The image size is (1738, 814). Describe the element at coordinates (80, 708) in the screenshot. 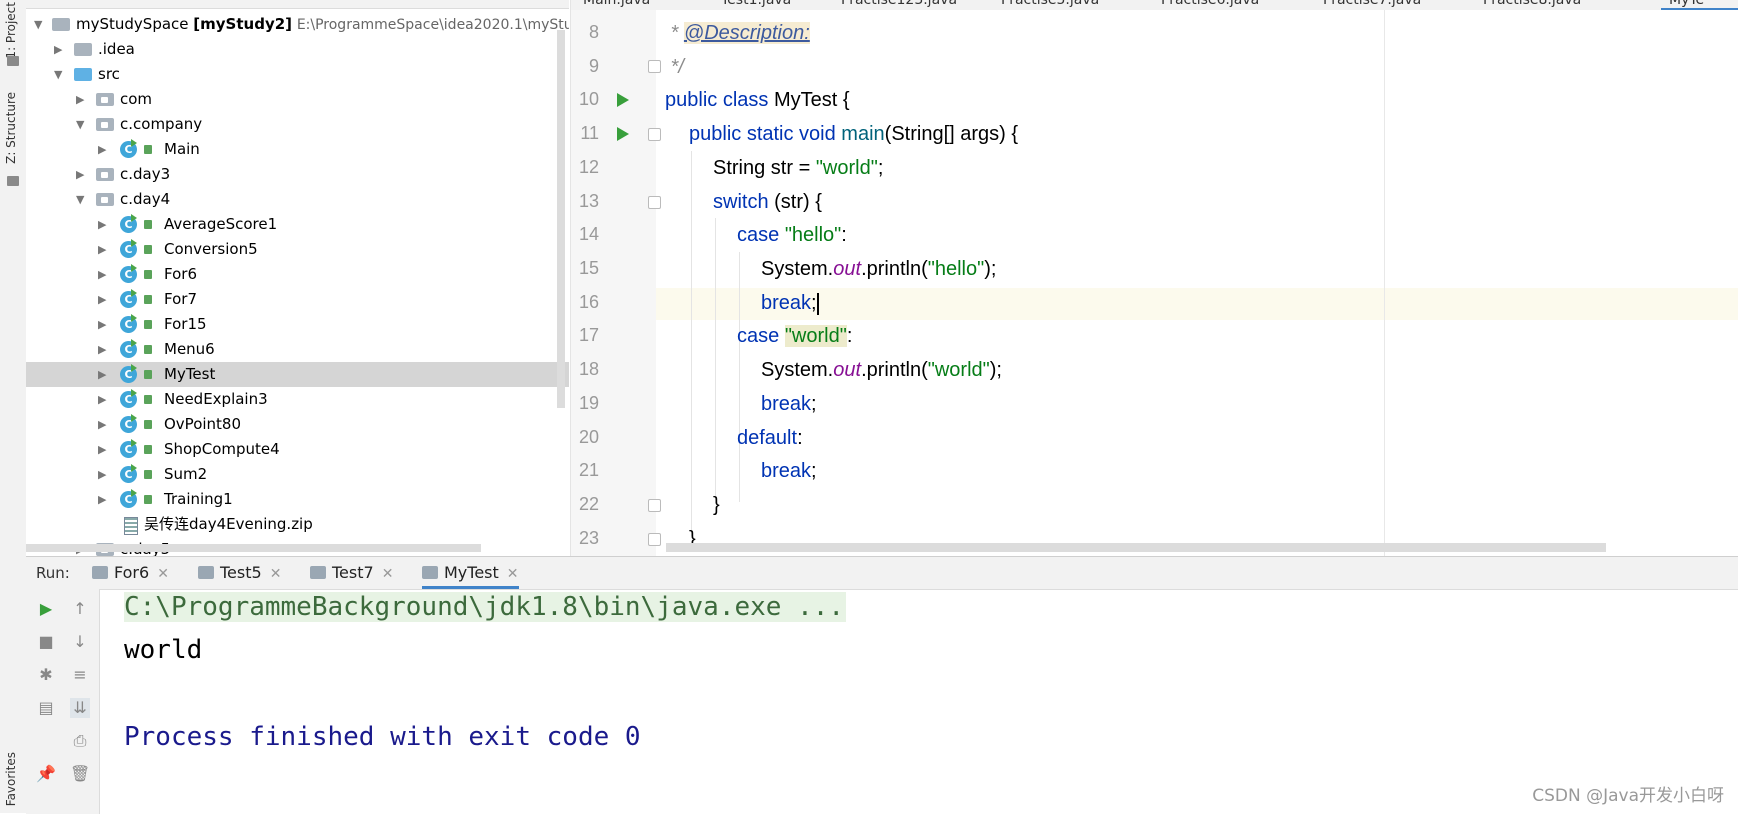

I see `scroll-to-end-icon: ⇊` at that location.